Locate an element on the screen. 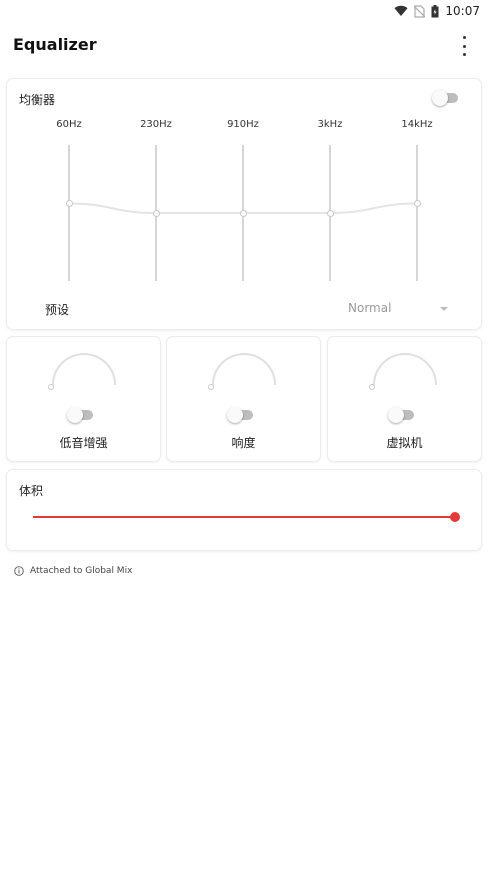 This screenshot has height=869, width=488. global-mix-note: Attached to Global Mix is located at coordinates (73, 571).